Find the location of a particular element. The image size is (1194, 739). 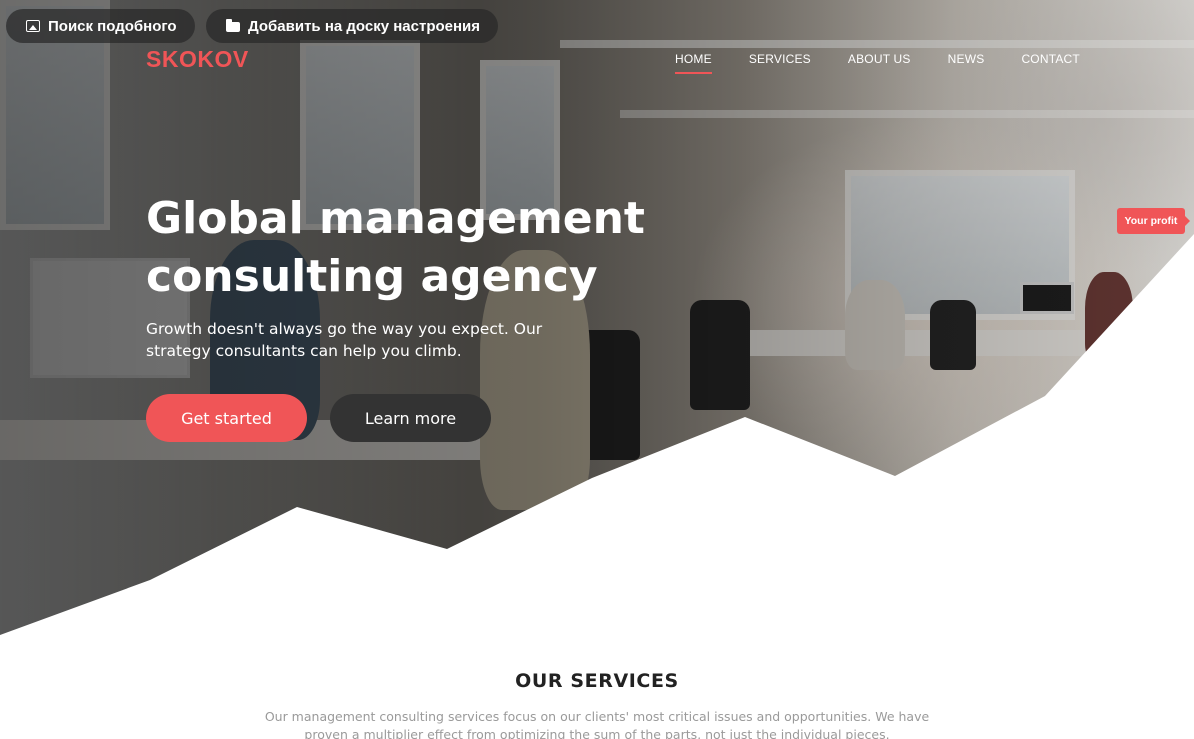

add-to-board-label: Добавить на доску настроения is located at coordinates (364, 26).